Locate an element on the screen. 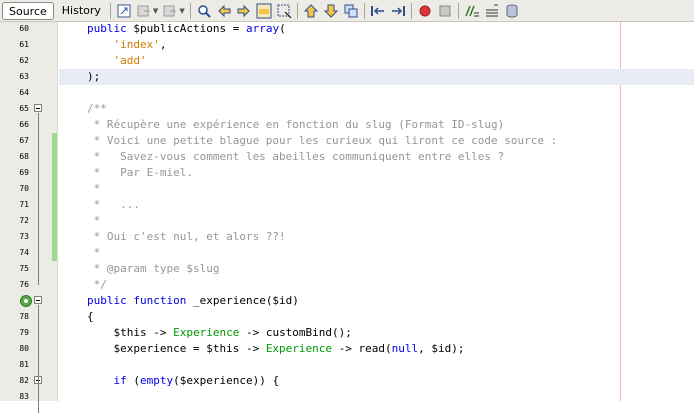 The image size is (694, 413). line-number: 61 is located at coordinates (24, 44).